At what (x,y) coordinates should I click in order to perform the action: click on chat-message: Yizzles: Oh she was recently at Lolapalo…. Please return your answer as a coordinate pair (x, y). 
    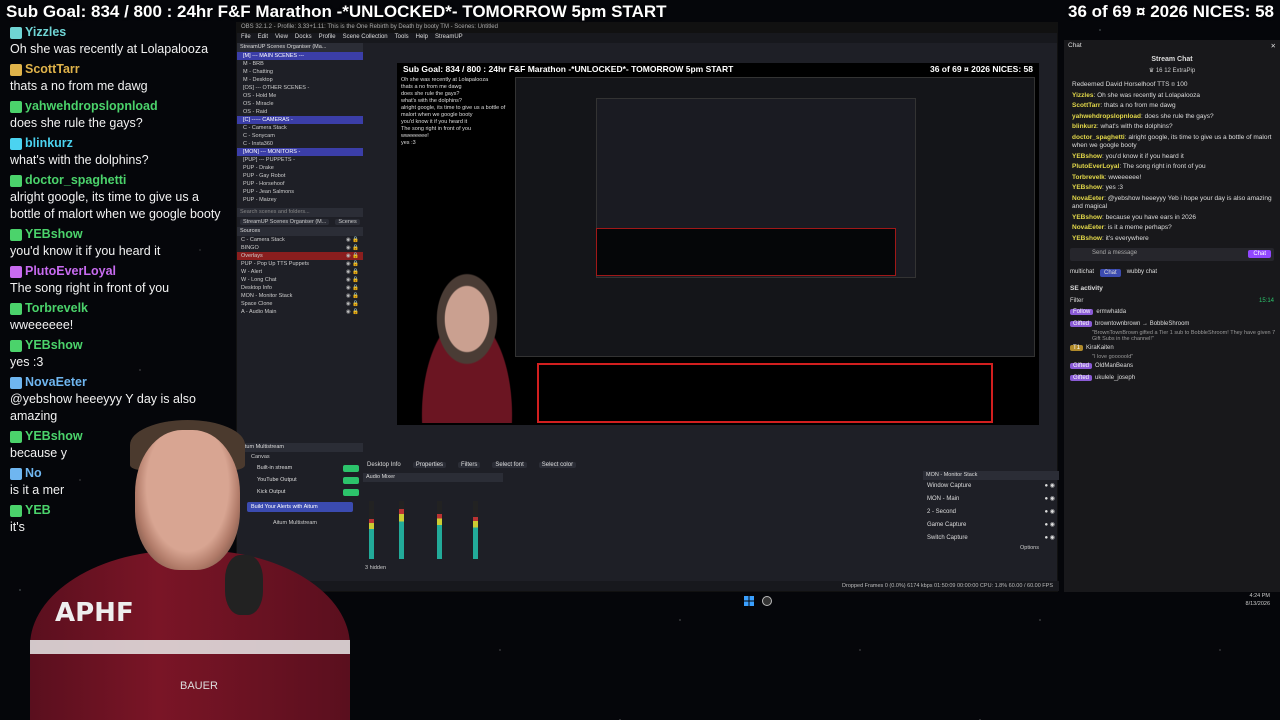
    Looking at the image, I should click on (1136, 95).